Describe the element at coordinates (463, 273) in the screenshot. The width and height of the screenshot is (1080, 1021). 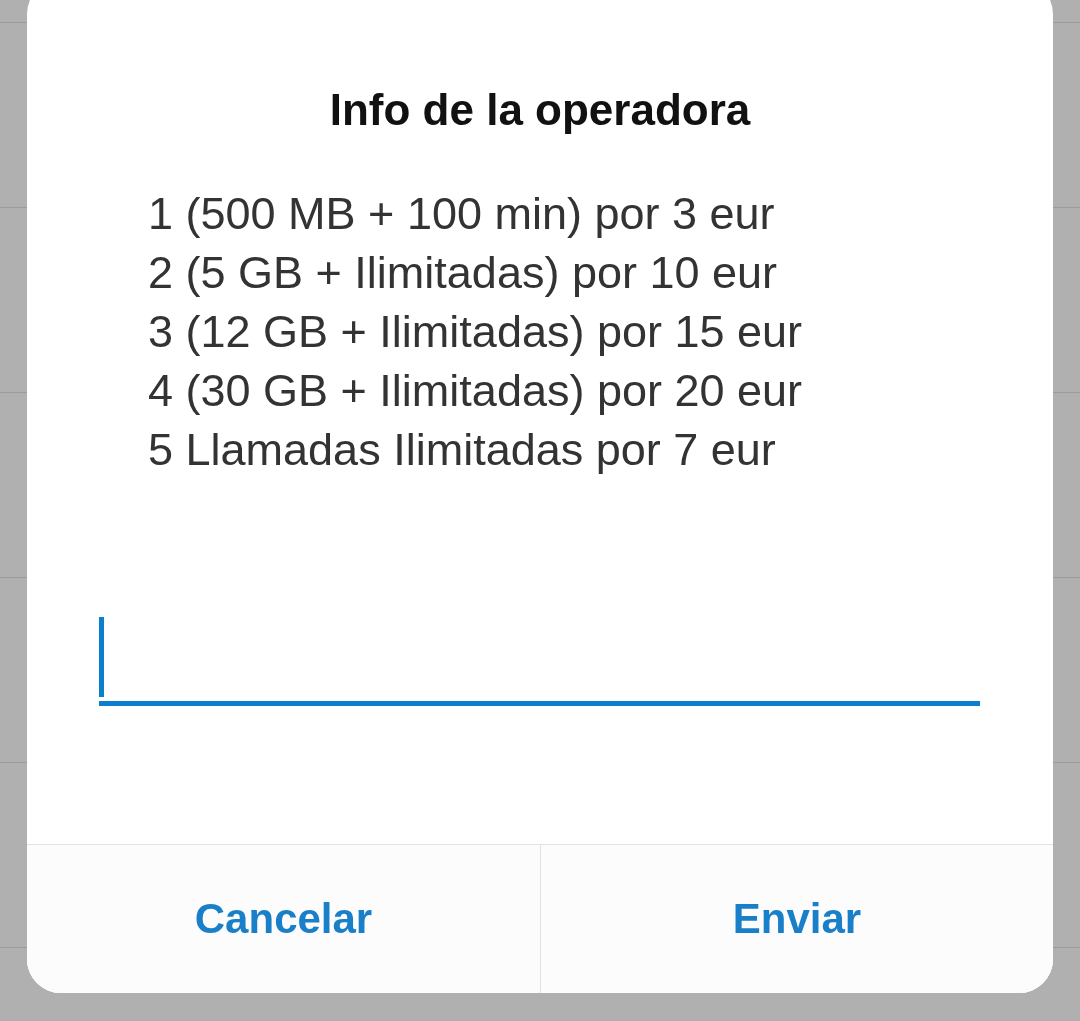
I see `plan-option-text: 2 (5 GB + Ilimitadas) por 10 eur` at that location.